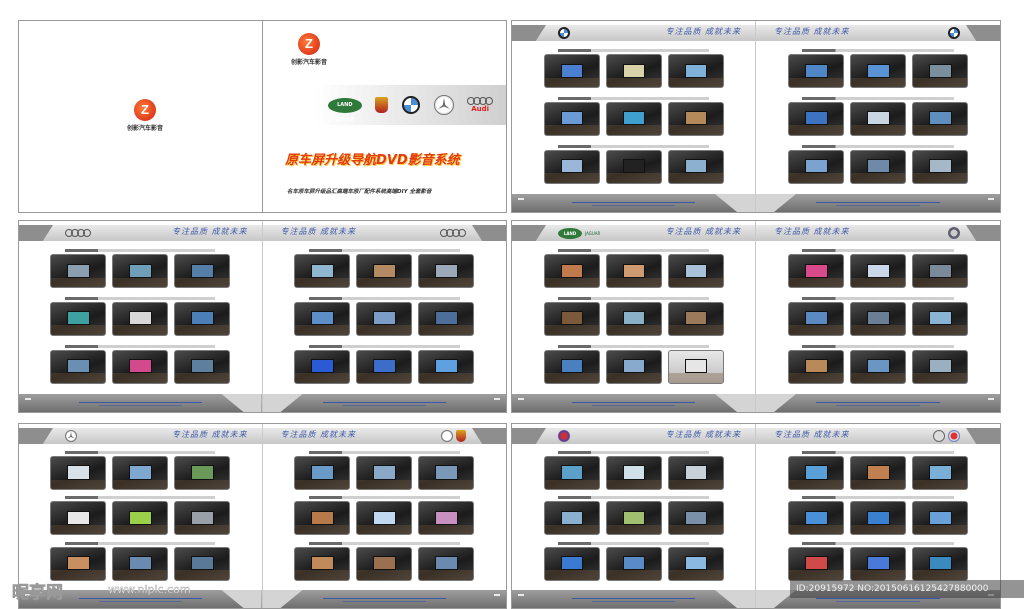 Image resolution: width=1024 pixels, height=609 pixels. What do you see at coordinates (262, 516) in the screenshot?
I see `spread-mercedes-porsche: 专注品质 成就未来 专注品质 成就未来` at bounding box center [262, 516].